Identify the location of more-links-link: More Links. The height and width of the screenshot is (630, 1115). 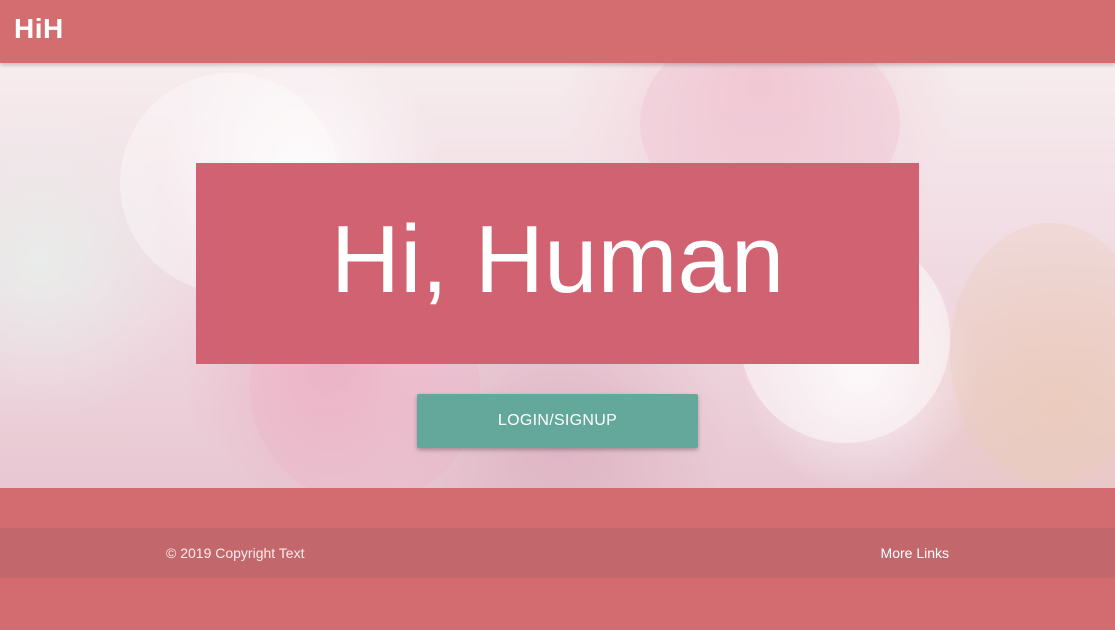
(915, 553).